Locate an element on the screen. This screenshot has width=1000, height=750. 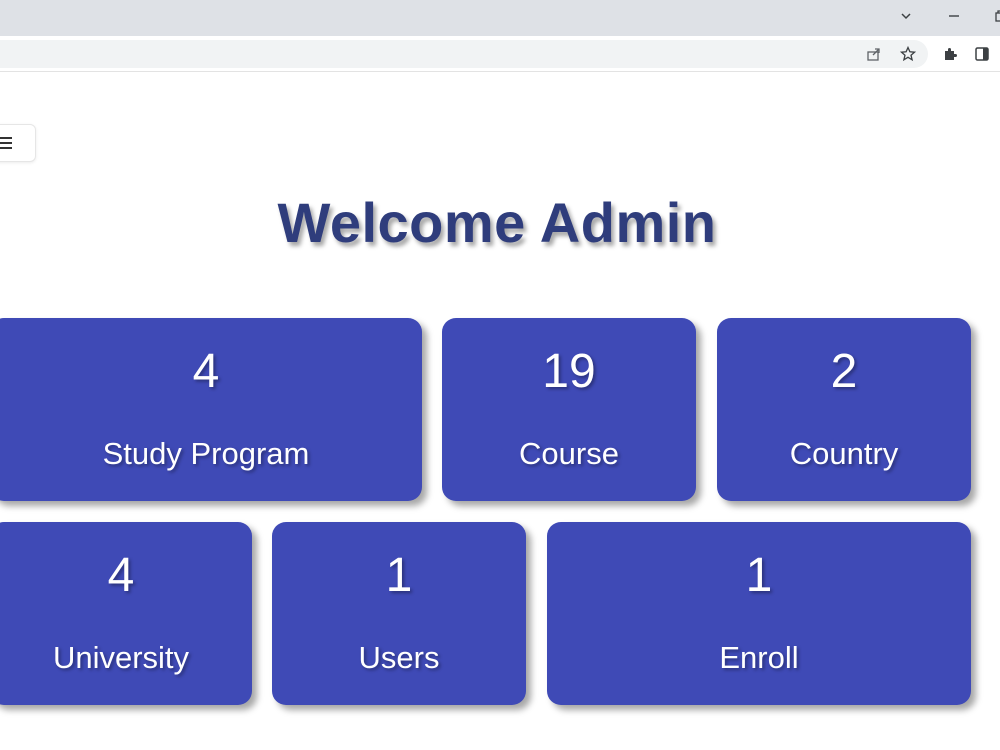
puzzle-icon is located at coordinates (951, 54).